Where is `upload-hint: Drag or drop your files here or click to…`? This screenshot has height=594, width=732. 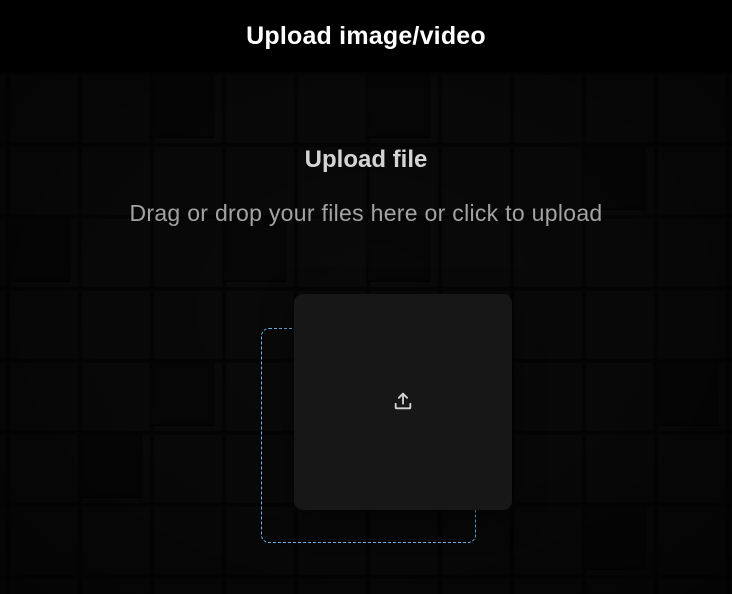 upload-hint: Drag or drop your files here or click to… is located at coordinates (366, 213).